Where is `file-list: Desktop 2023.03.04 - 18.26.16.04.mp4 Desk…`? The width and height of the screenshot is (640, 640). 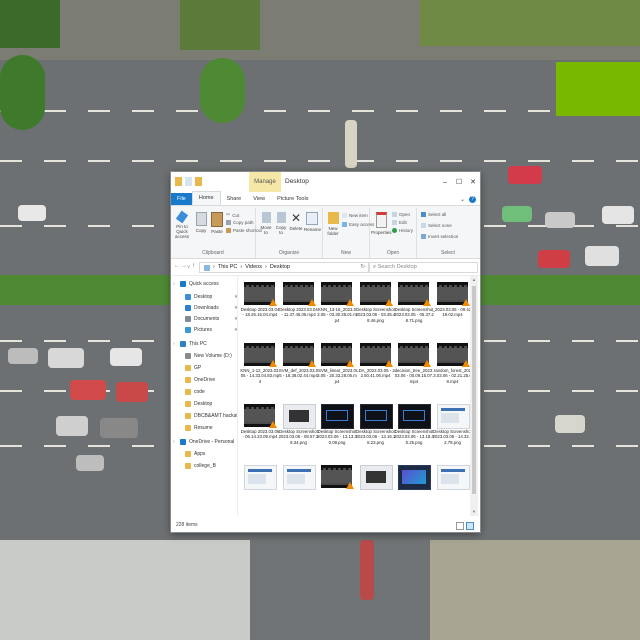 file-list: Desktop 2023.03.04 - 18.26.16.04.mp4 Desk… is located at coordinates (354, 396).